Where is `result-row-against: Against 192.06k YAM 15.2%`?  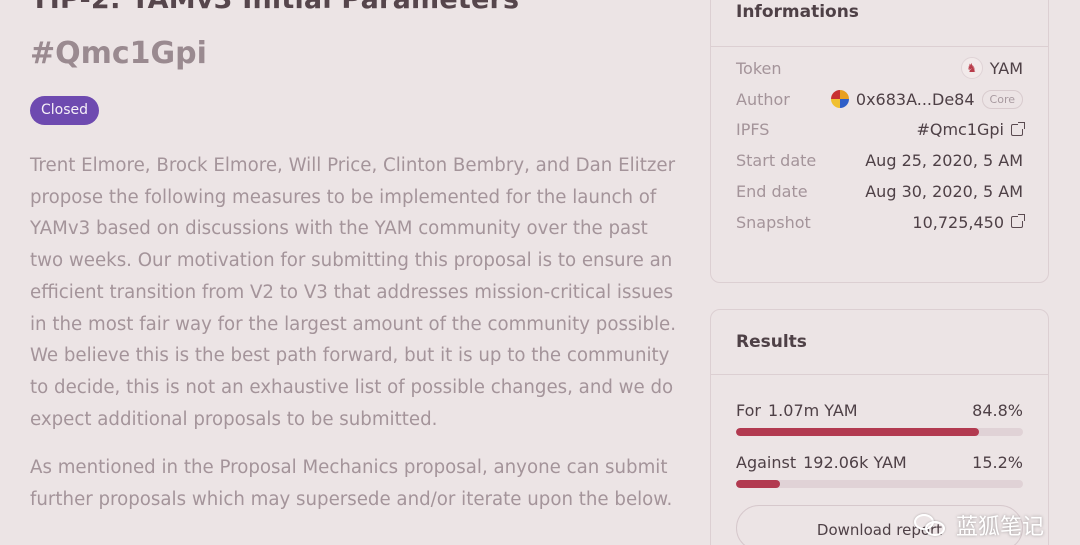 result-row-against: Against 192.06k YAM 15.2% is located at coordinates (879, 470).